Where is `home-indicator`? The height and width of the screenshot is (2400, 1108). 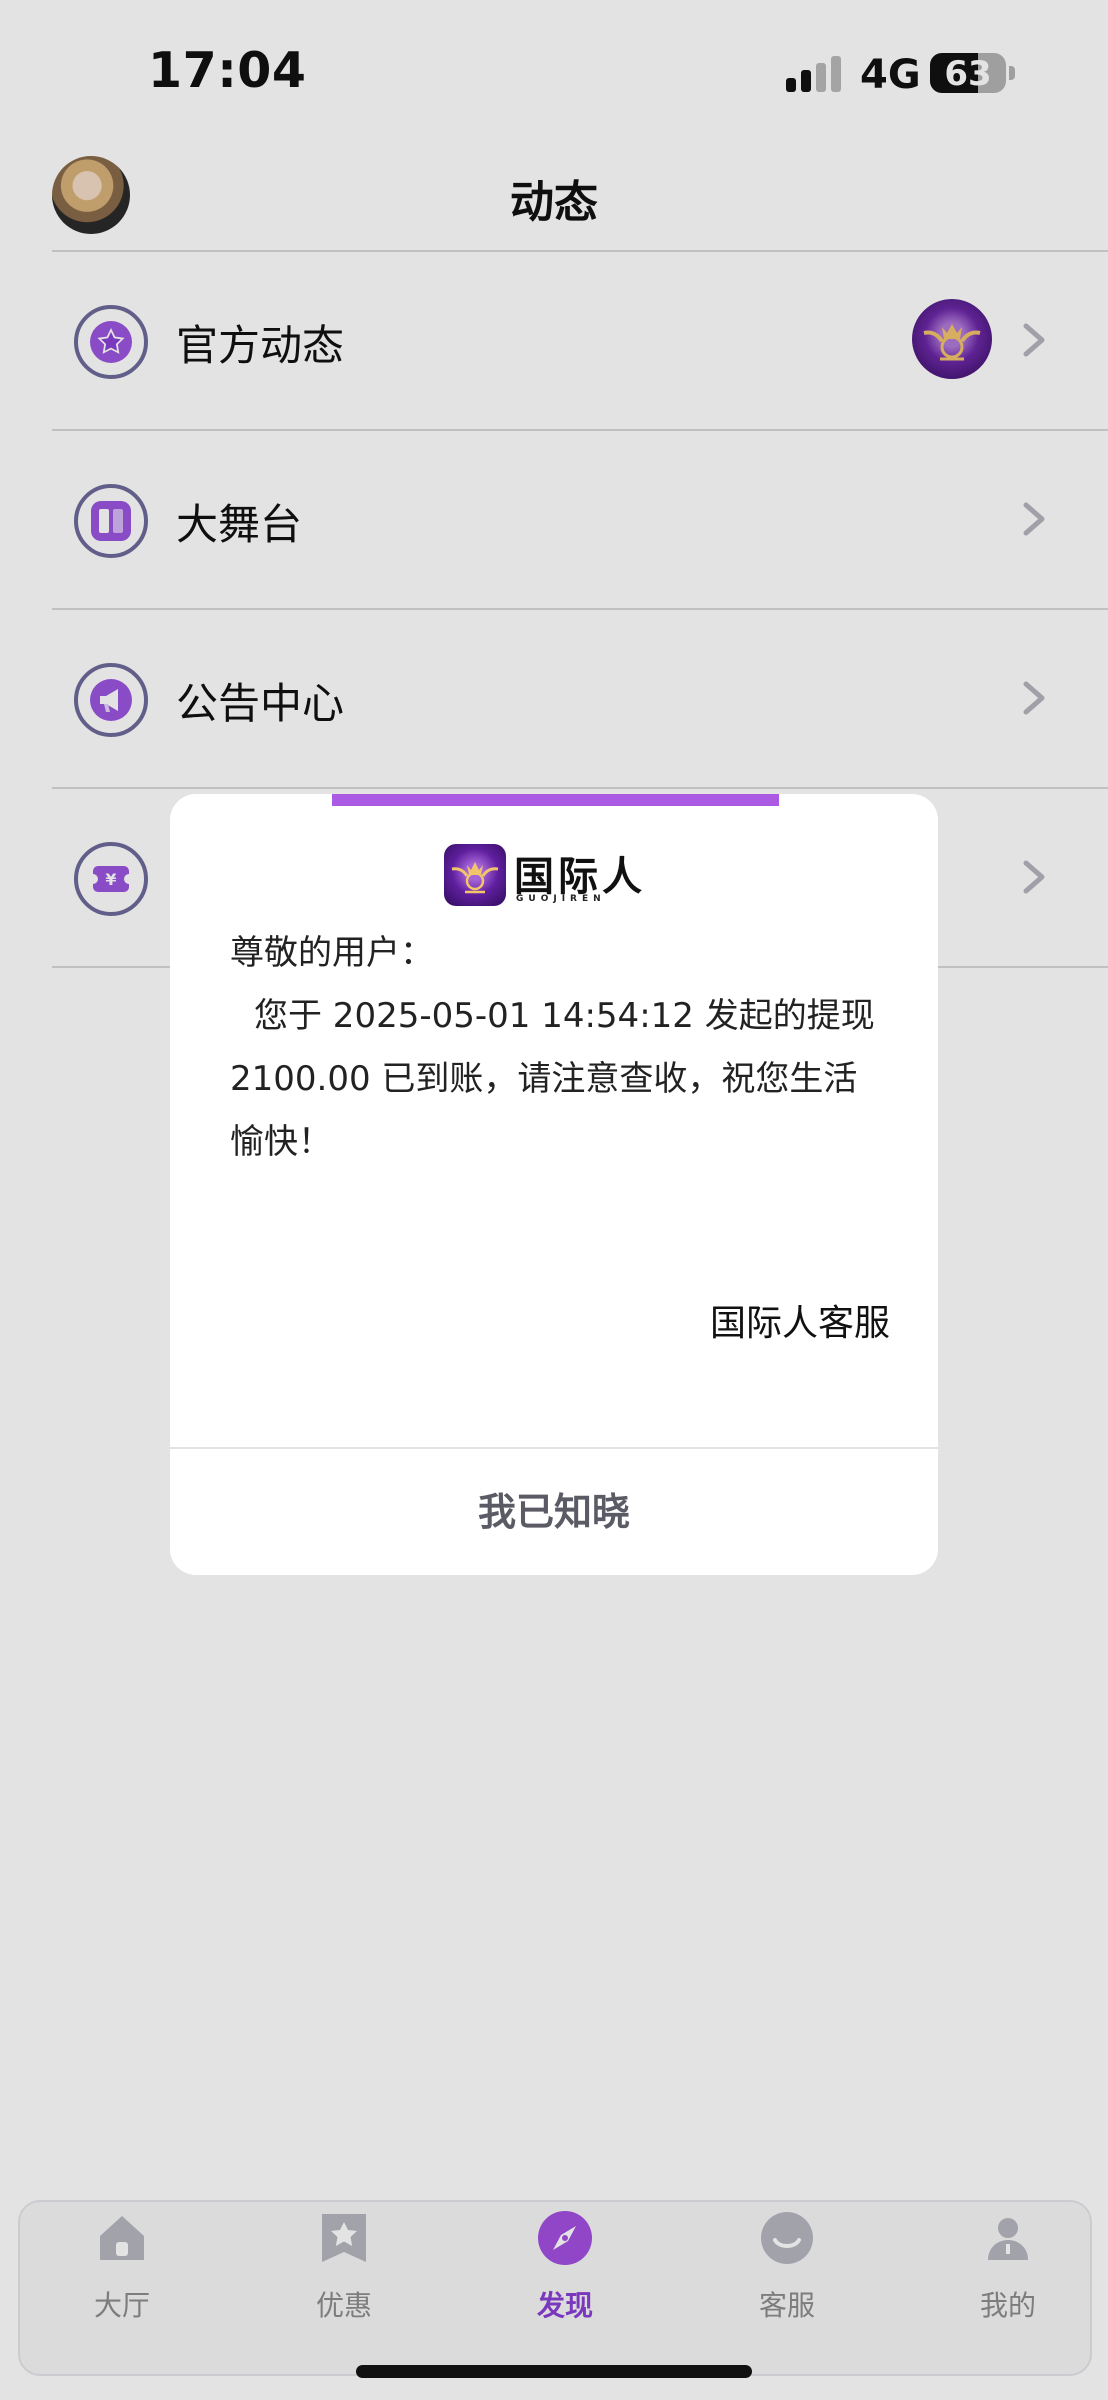 home-indicator is located at coordinates (554, 2371).